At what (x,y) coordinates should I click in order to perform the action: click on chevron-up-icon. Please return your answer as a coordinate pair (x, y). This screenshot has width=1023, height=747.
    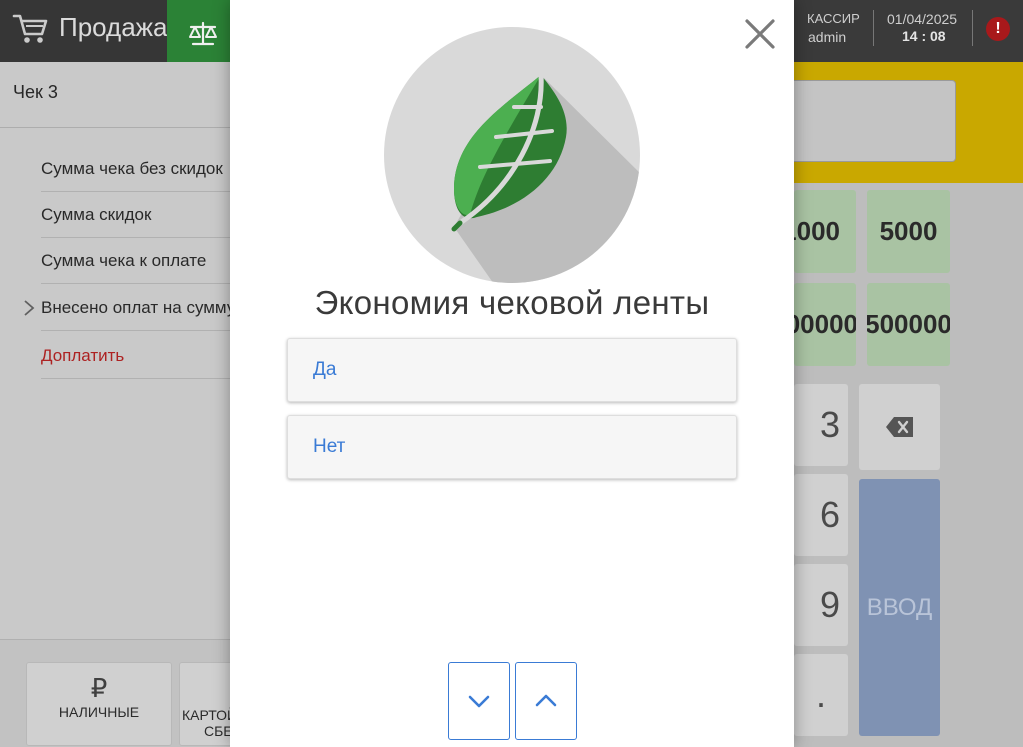
    Looking at the image, I should click on (546, 700).